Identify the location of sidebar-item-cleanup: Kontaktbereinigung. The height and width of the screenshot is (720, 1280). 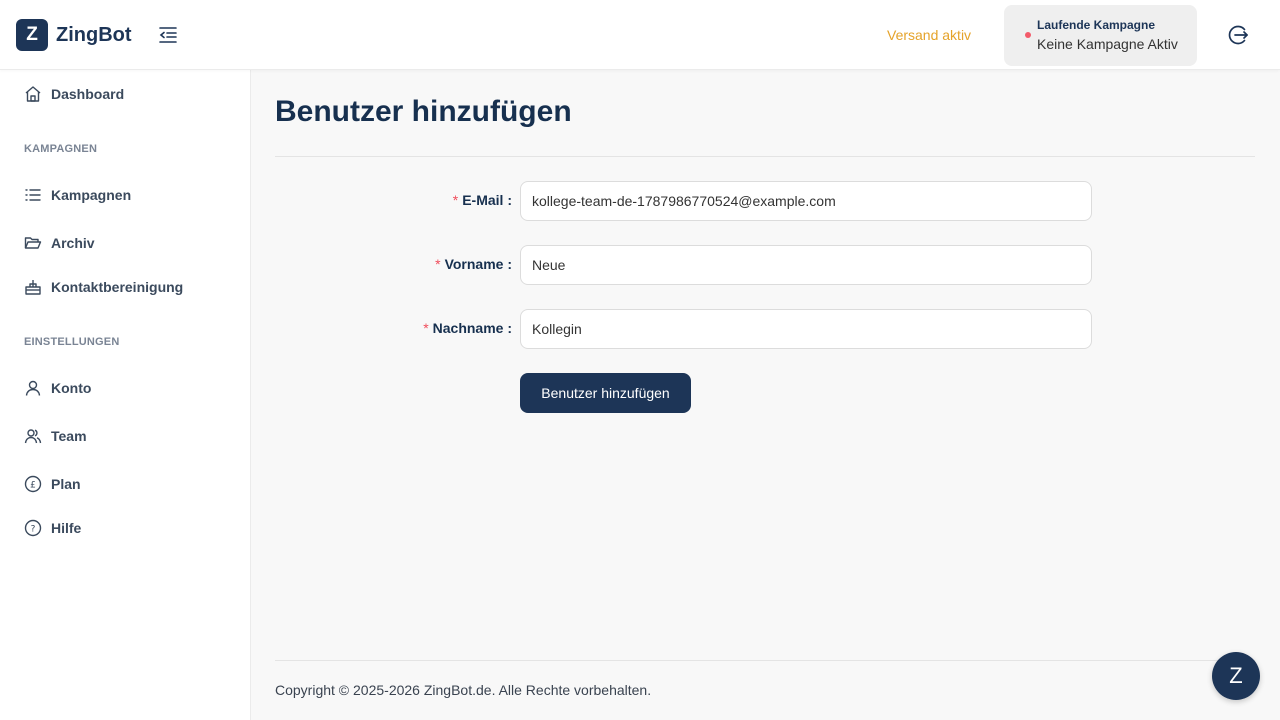
(103, 287).